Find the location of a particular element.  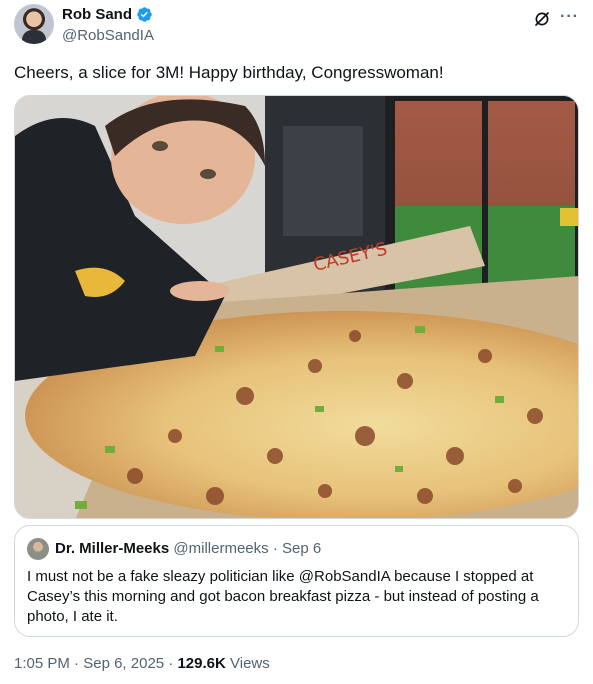

verified-badge-icon is located at coordinates (144, 14).